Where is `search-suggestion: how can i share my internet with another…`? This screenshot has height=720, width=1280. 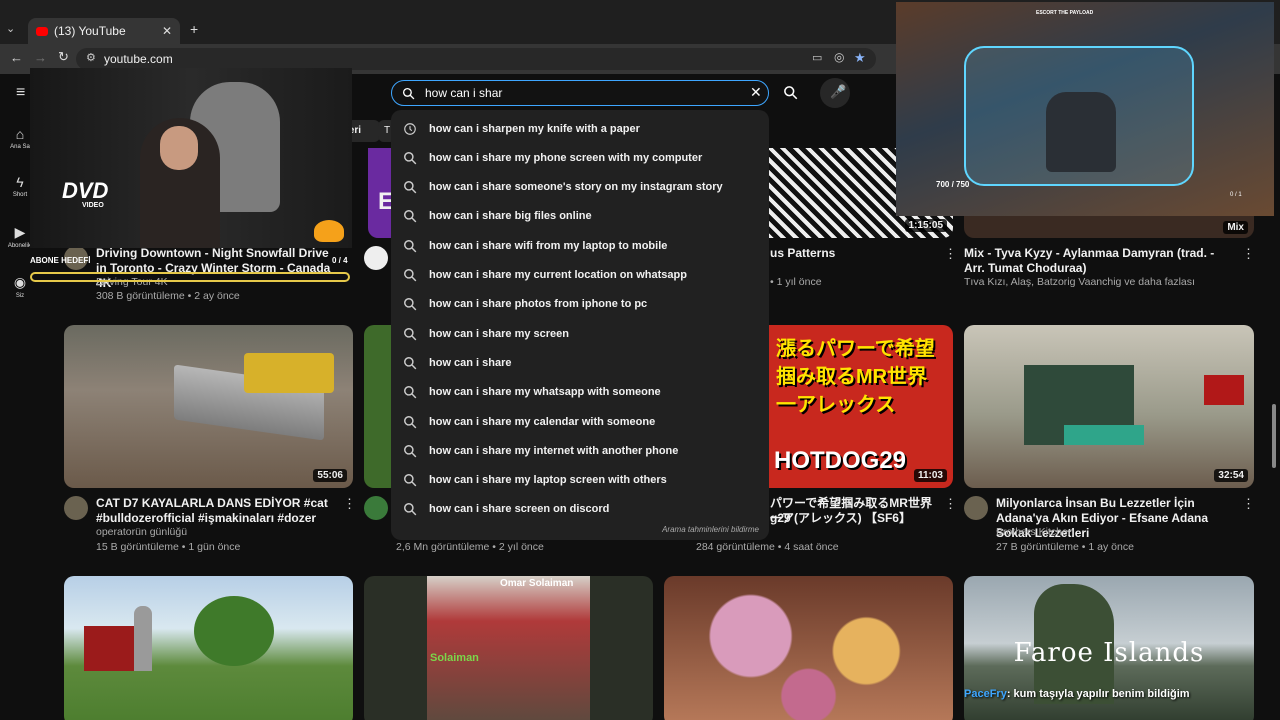
search-suggestion: how can i share my internet with another… is located at coordinates (580, 450).